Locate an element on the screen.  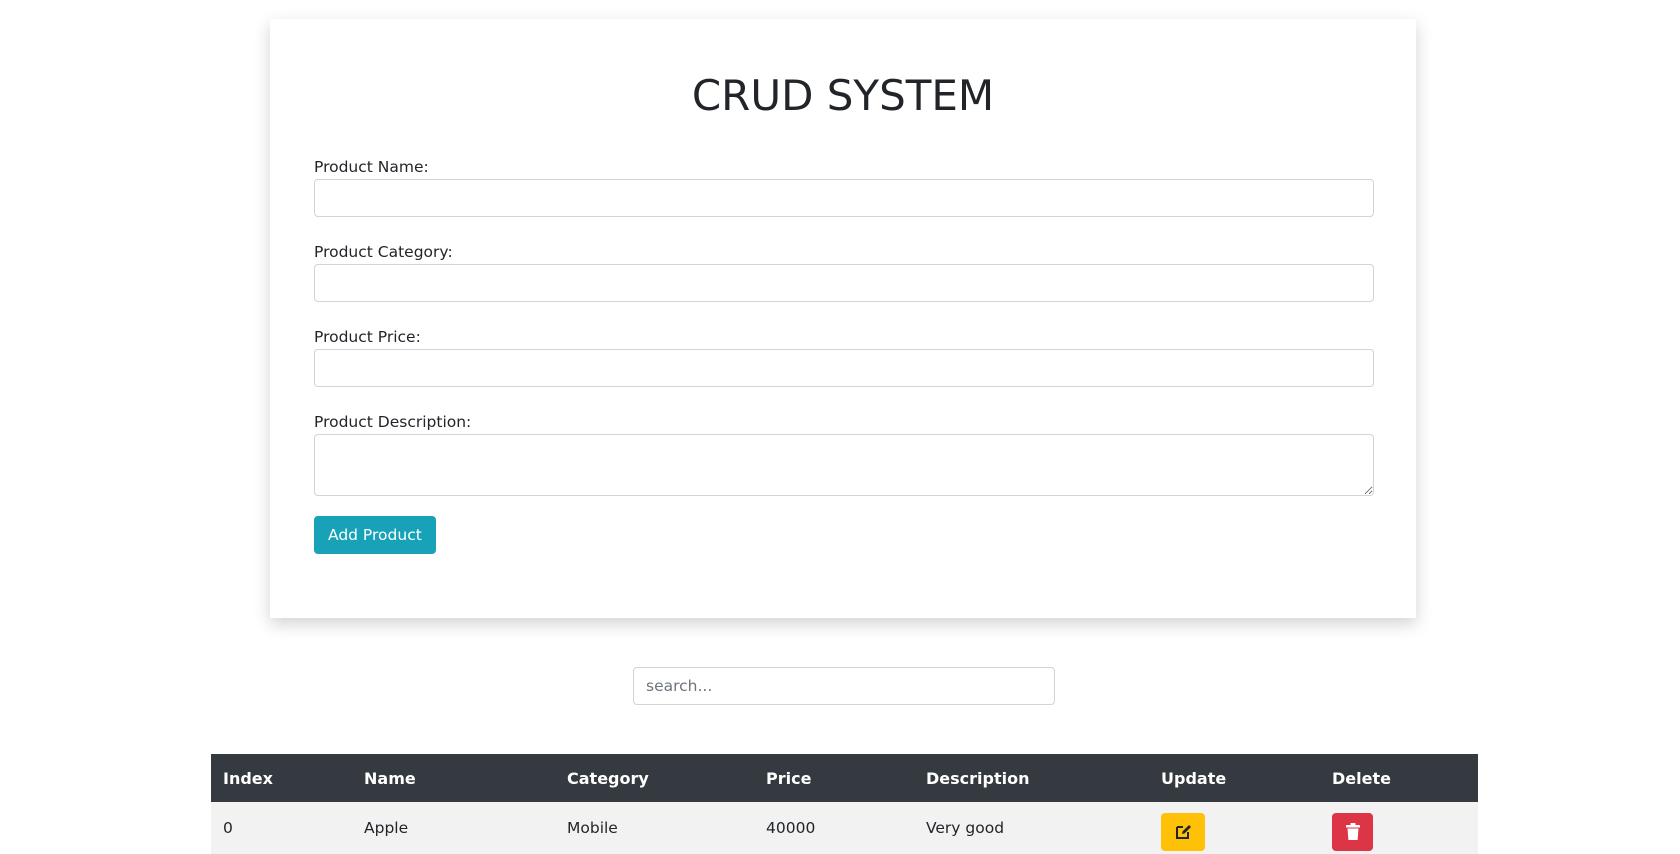
delete-button is located at coordinates (1352, 832).